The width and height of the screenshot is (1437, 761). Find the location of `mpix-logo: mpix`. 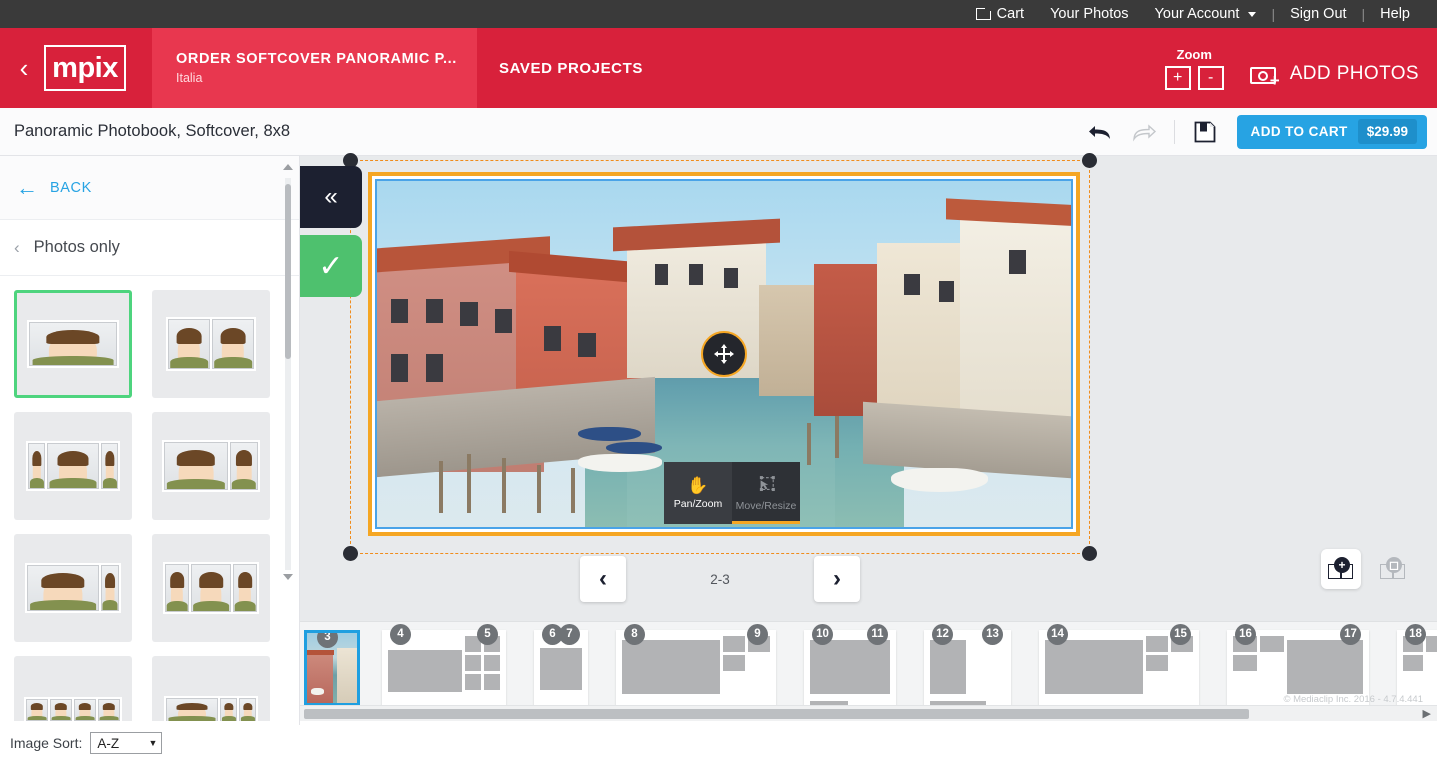

mpix-logo: mpix is located at coordinates (85, 68).